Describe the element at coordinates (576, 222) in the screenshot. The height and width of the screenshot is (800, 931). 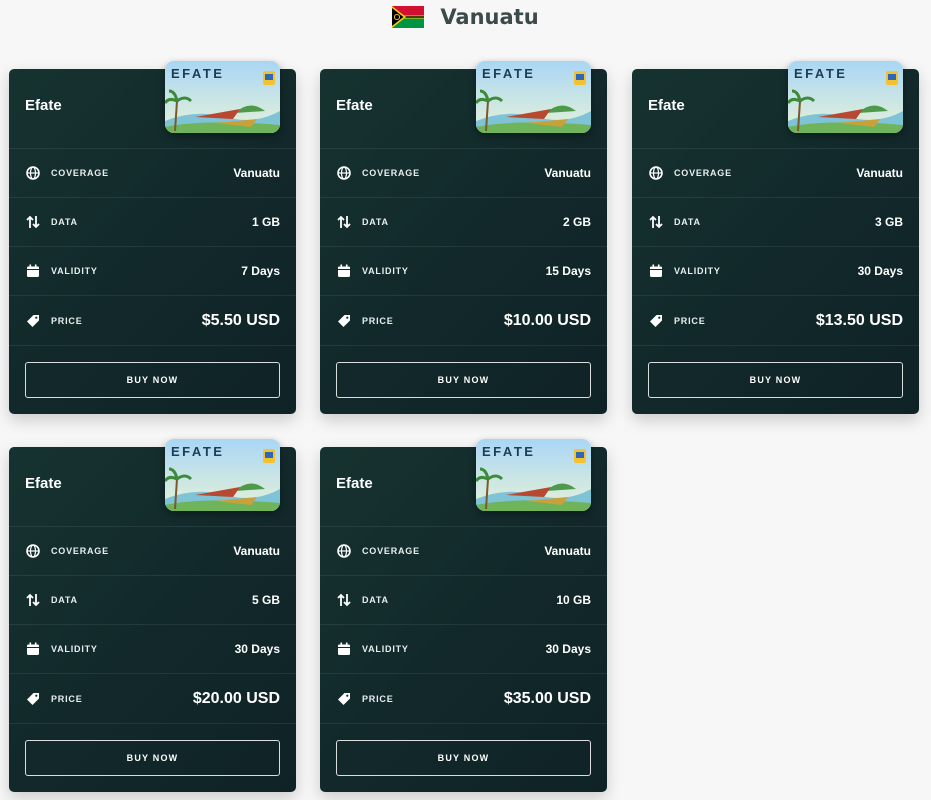
I see `data-value: 2 GB` at that location.